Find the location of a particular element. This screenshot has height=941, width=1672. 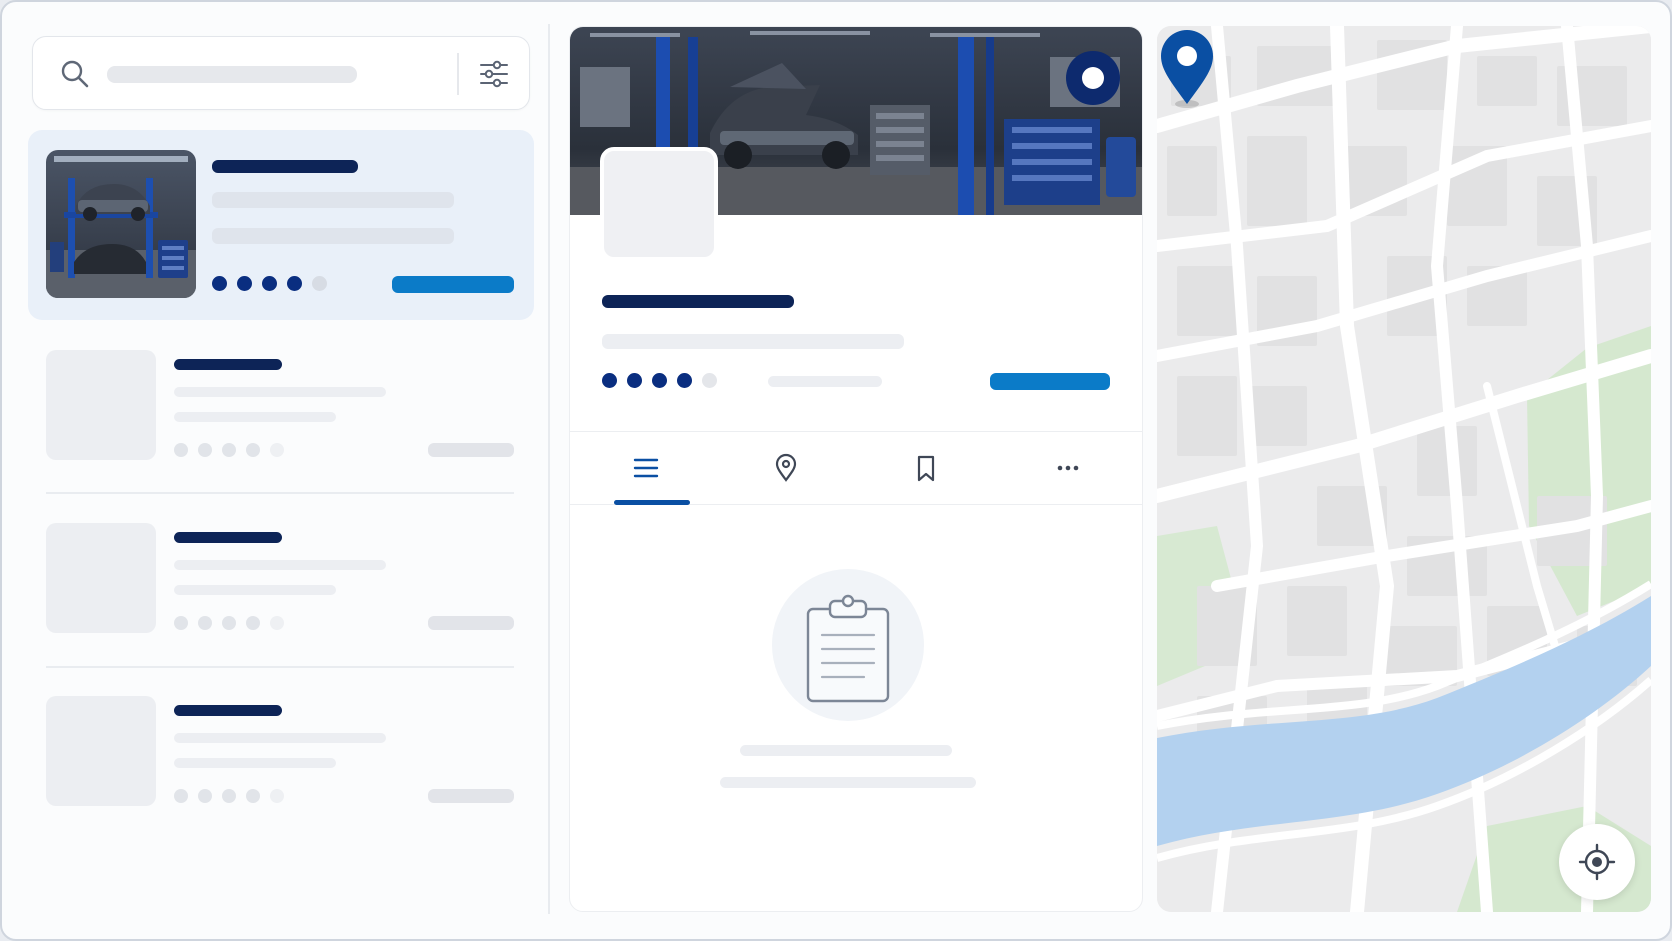

search-bar is located at coordinates (281, 73).